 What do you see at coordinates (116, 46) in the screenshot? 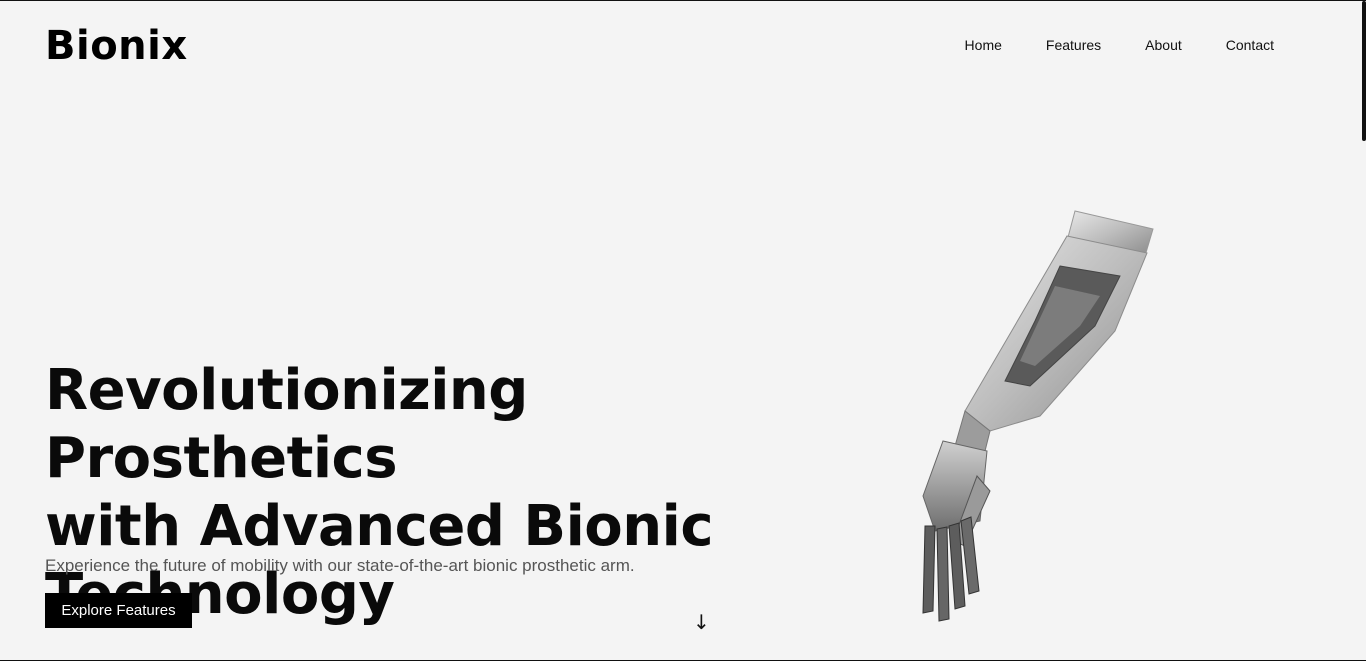
I see `site-logo: Bionix` at bounding box center [116, 46].